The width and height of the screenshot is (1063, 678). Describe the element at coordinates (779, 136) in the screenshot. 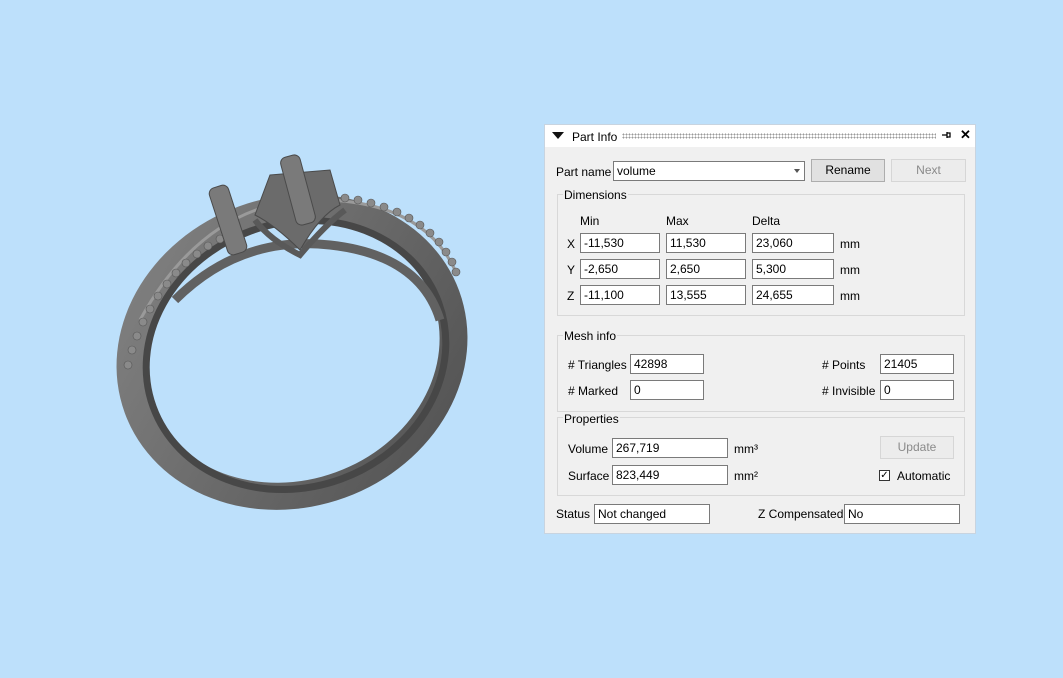

I see `drag-grip` at that location.